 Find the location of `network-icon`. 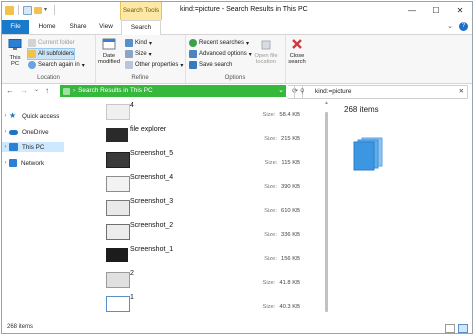

network-icon is located at coordinates (13, 163).